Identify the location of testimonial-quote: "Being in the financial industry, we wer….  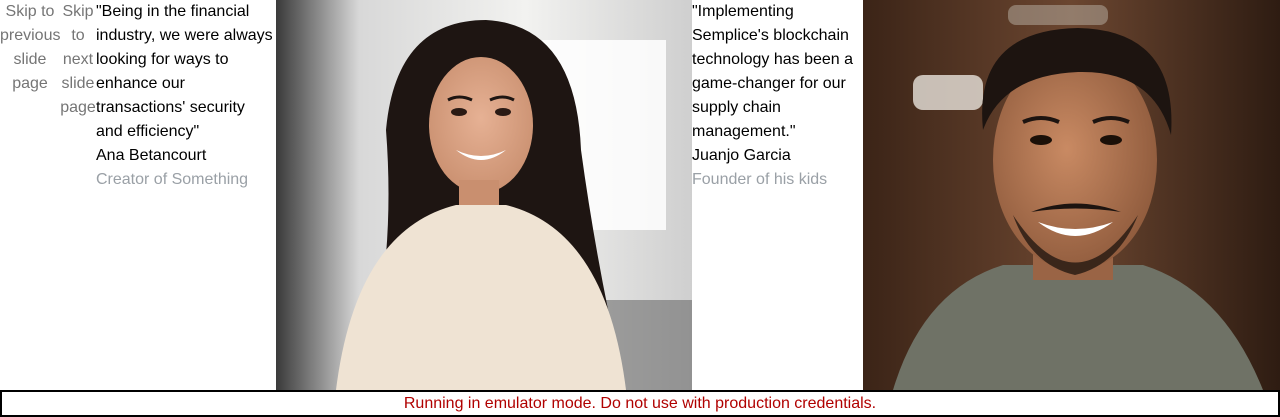
(184, 71).